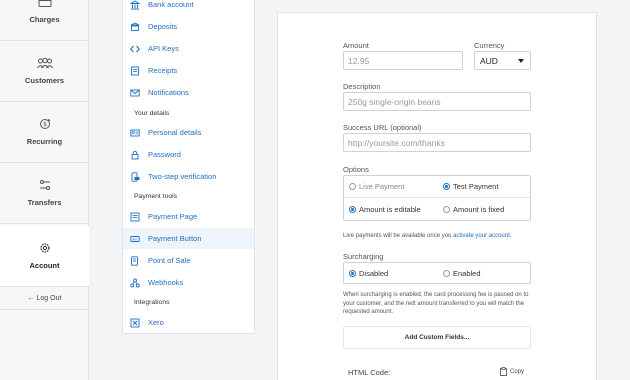 The width and height of the screenshot is (630, 380). What do you see at coordinates (44, 299) in the screenshot?
I see `logout-link: ← Log Out` at bounding box center [44, 299].